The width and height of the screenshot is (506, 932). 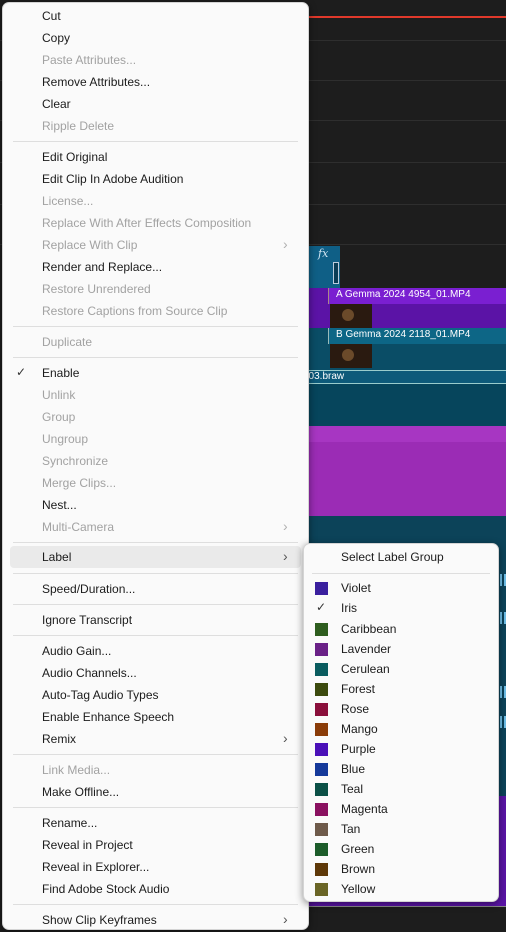 I want to click on label-option-yellow: Yellow, so click(x=400, y=889).